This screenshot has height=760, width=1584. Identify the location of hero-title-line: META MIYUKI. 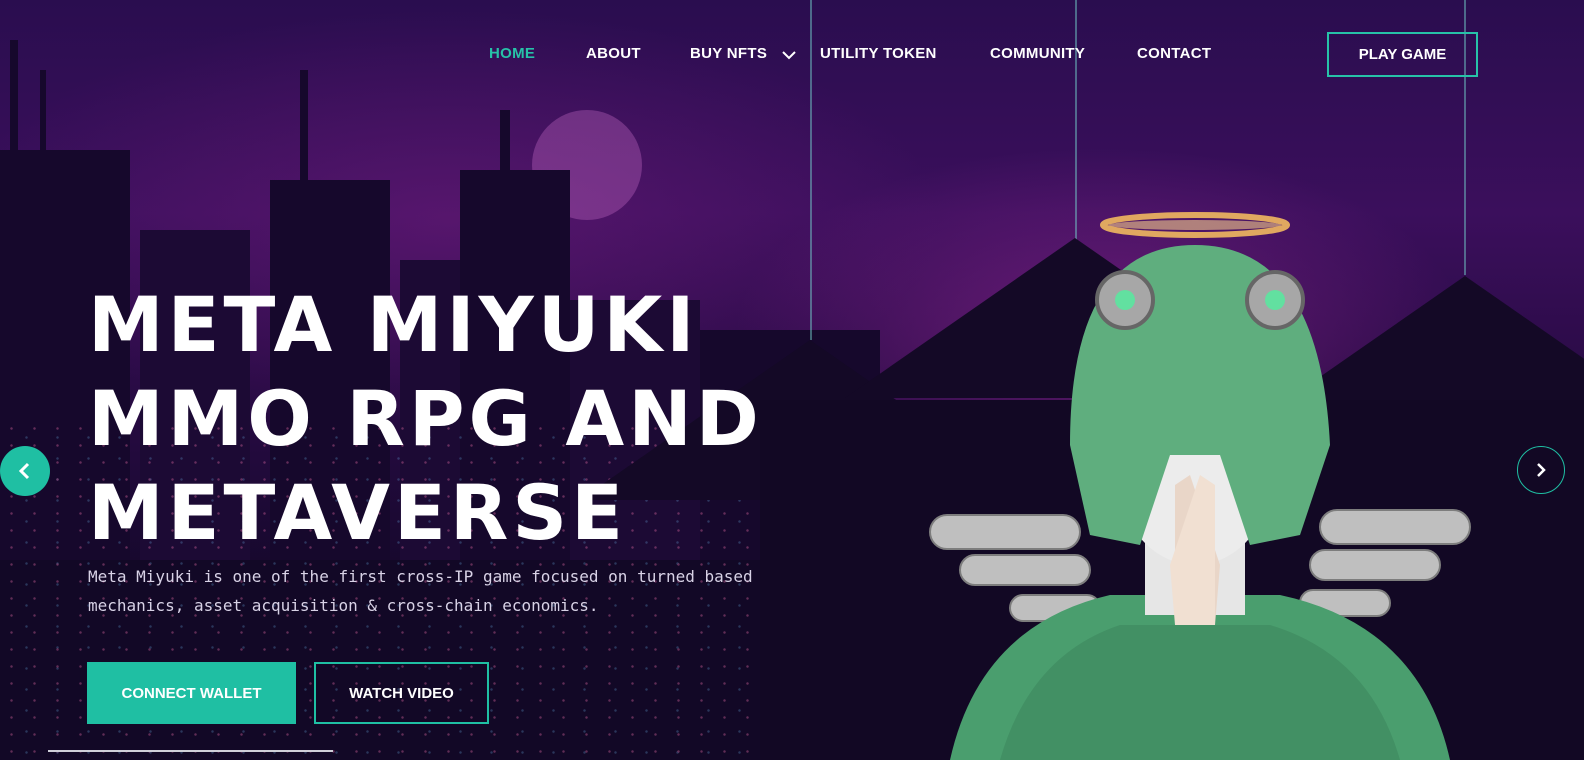
(393, 324).